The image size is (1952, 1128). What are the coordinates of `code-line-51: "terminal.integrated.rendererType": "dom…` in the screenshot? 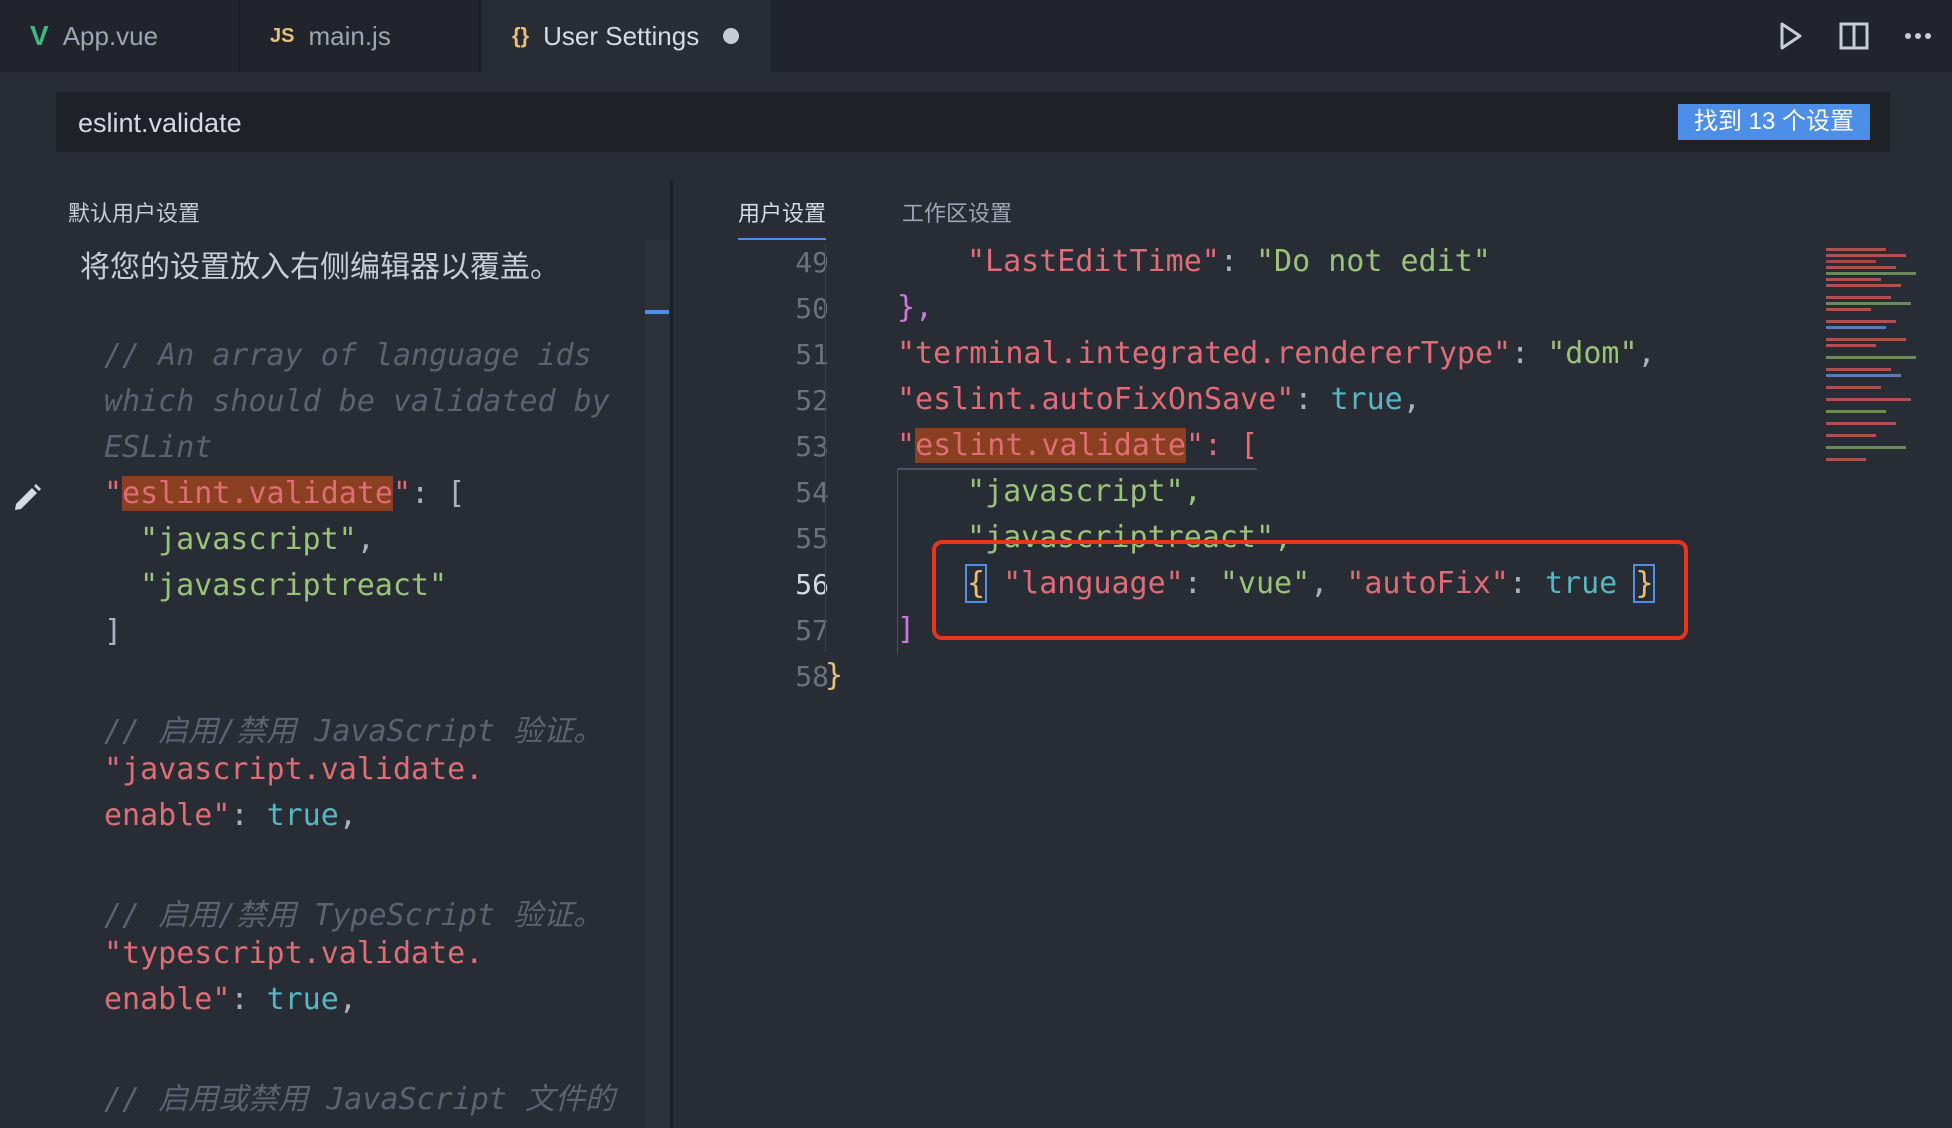 It's located at (1276, 353).